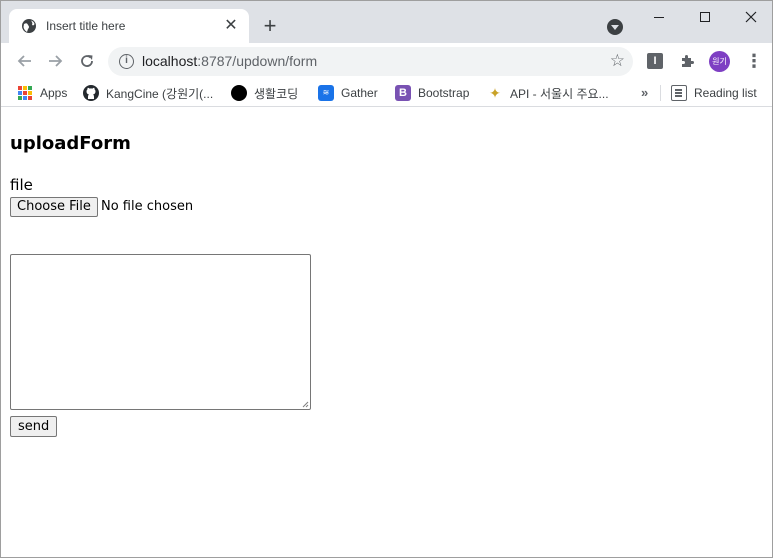 This screenshot has height=558, width=773. I want to click on tab-strip: Insert title here ✕ +, so click(386, 22).